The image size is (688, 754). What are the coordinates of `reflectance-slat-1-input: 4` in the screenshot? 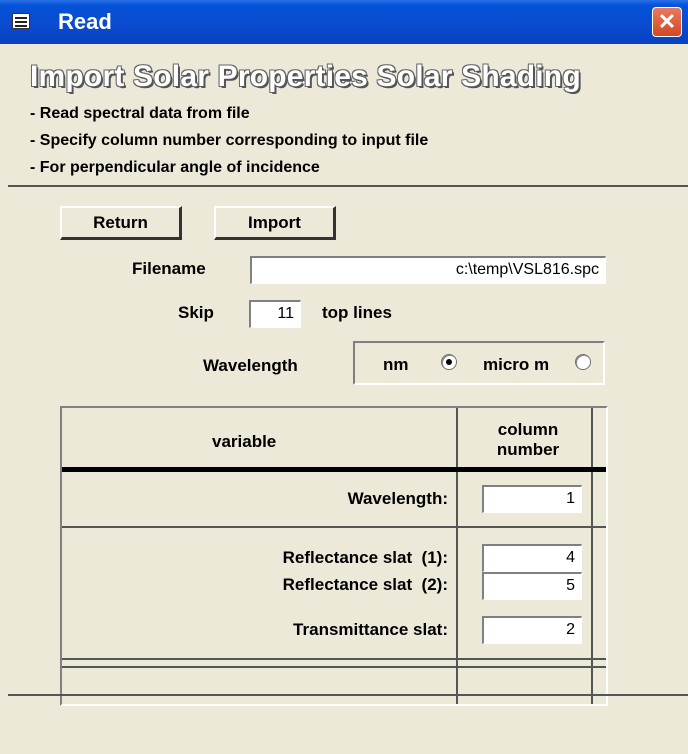 It's located at (532, 558).